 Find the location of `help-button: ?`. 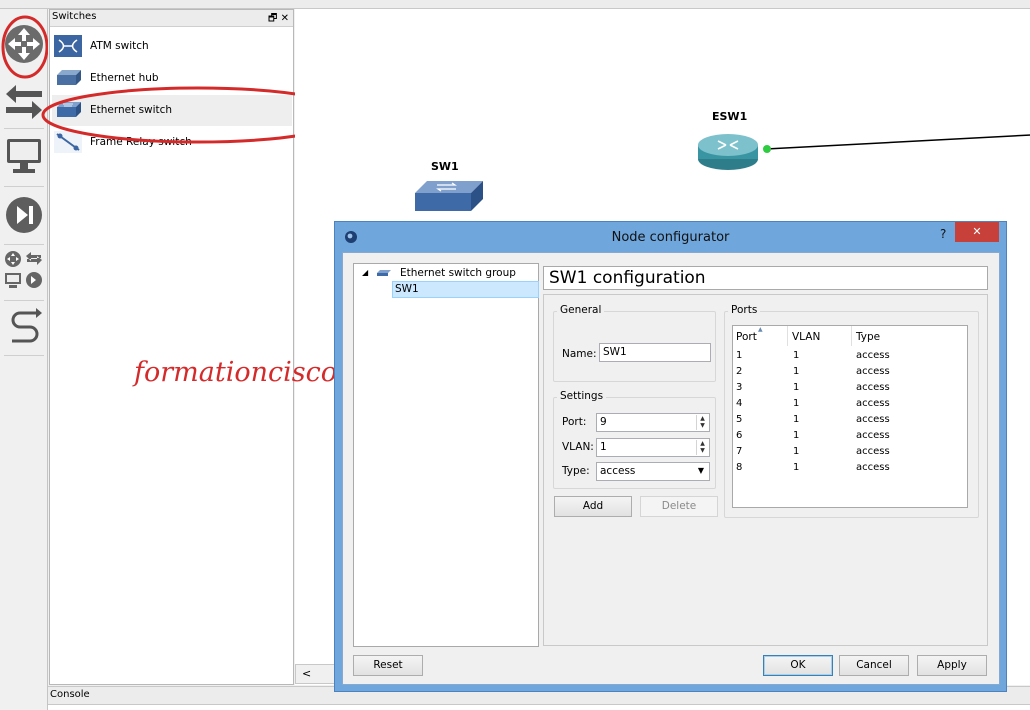

help-button: ? is located at coordinates (943, 234).